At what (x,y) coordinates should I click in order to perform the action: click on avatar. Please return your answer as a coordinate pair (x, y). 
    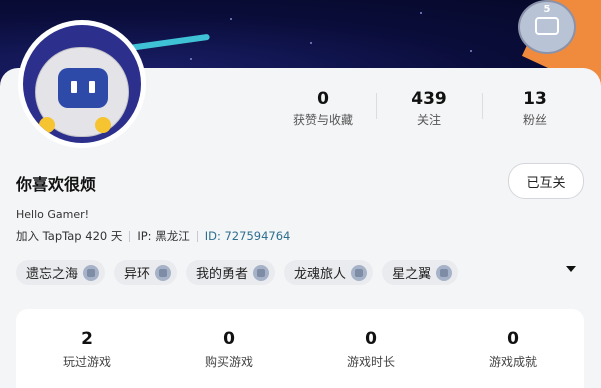
    Looking at the image, I should click on (82, 84).